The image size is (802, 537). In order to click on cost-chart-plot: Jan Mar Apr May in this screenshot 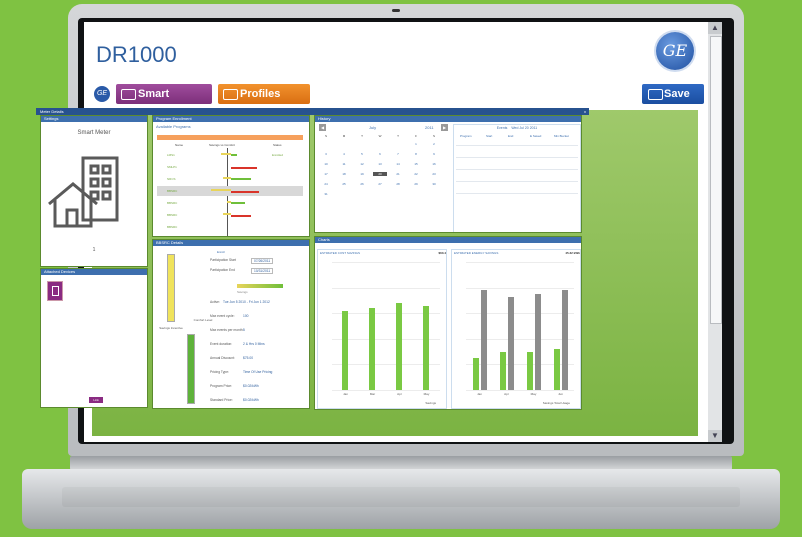, I will do `click(386, 329)`.